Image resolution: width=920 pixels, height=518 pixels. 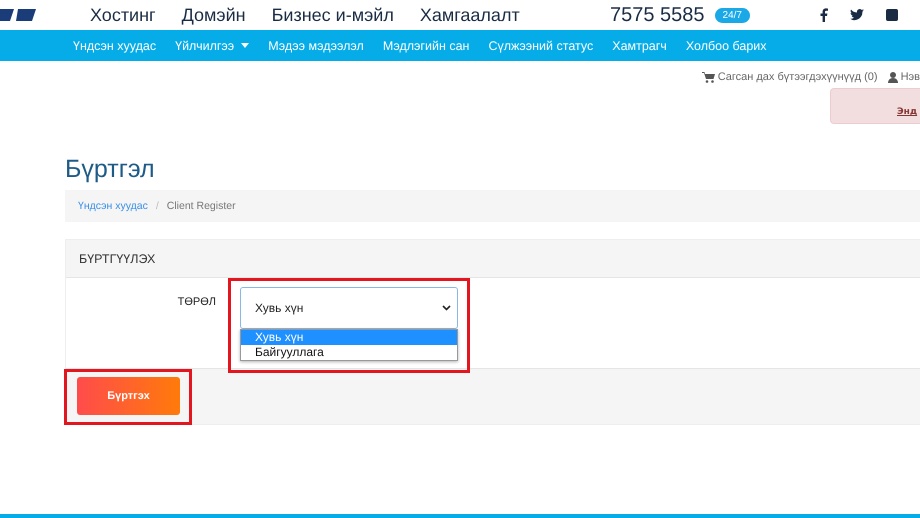 What do you see at coordinates (824, 15) in the screenshot?
I see `facebook-icon` at bounding box center [824, 15].